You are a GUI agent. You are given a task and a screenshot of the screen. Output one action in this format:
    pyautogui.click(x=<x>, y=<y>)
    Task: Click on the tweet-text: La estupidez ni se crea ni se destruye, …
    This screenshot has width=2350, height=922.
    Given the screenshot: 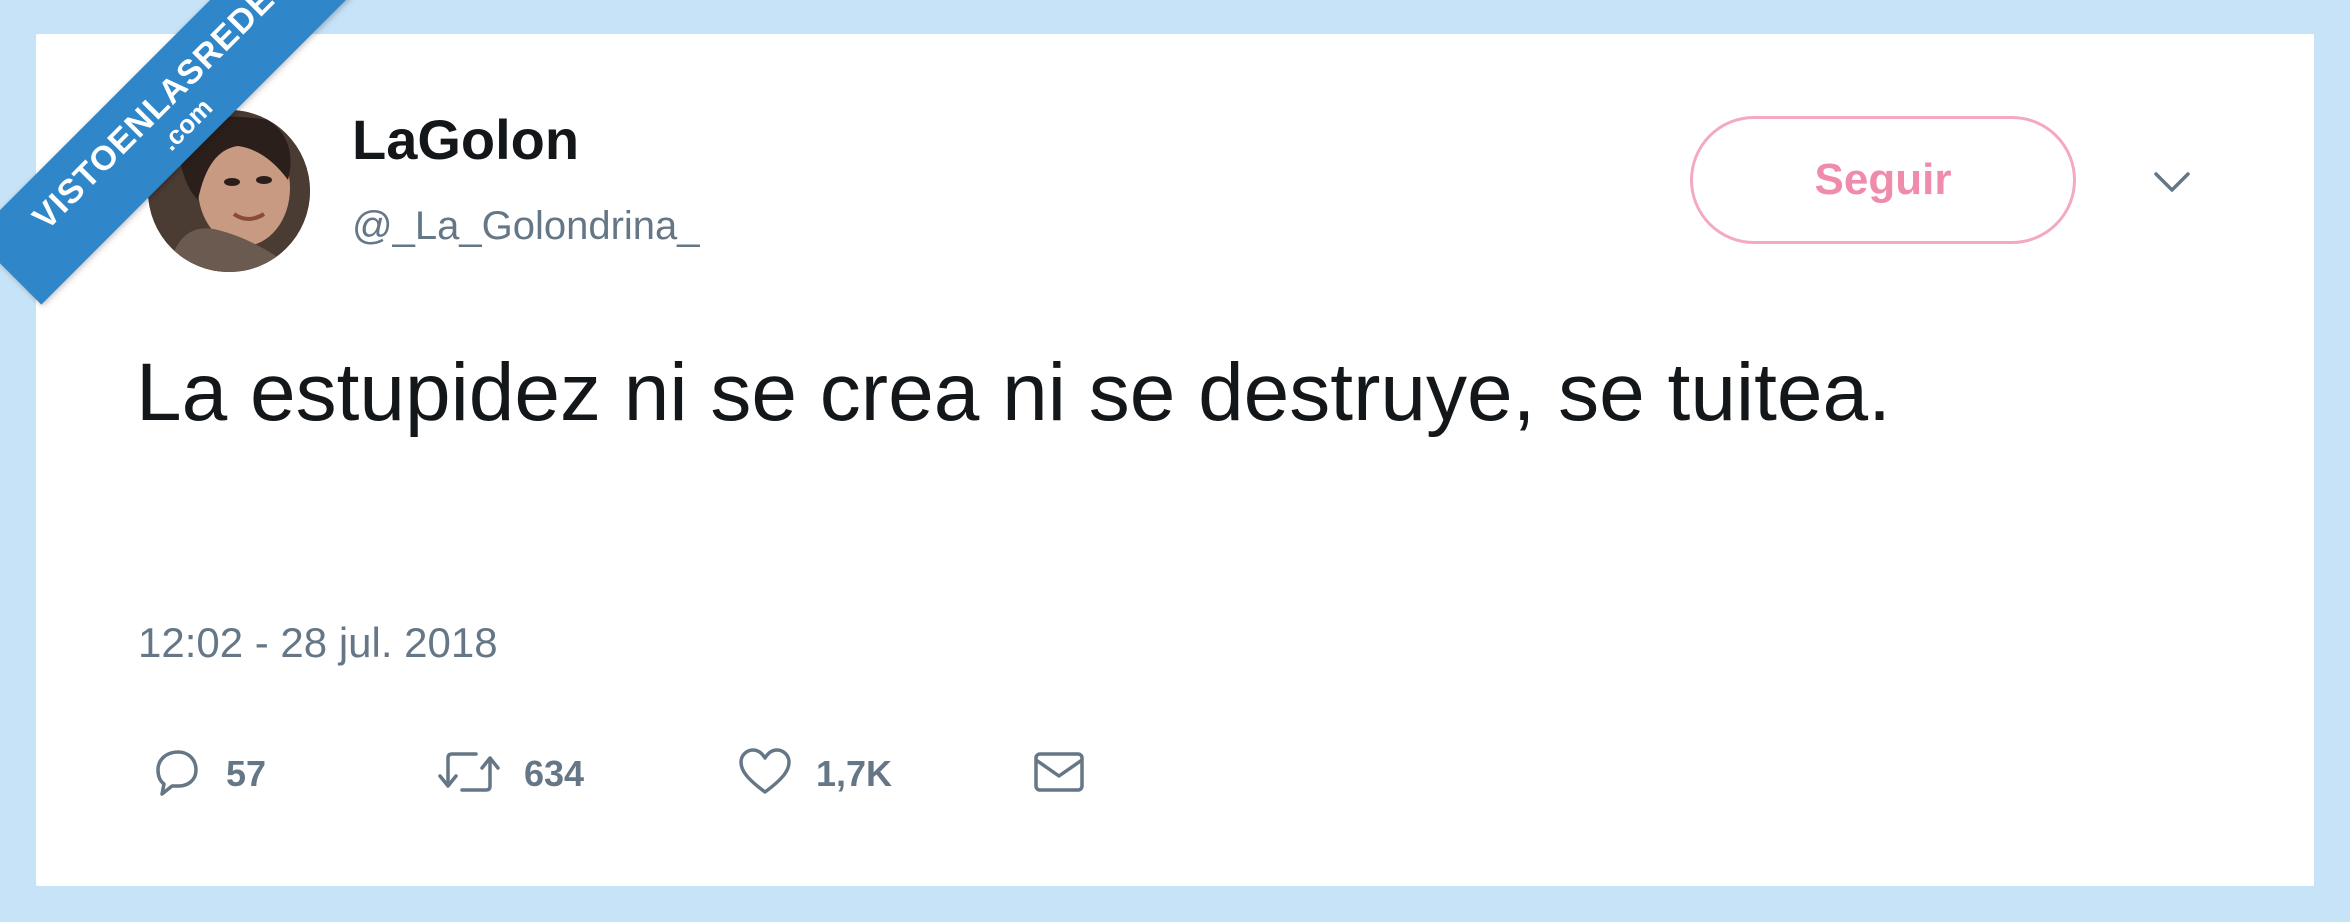 What is the action you would take?
    pyautogui.click(x=1013, y=392)
    